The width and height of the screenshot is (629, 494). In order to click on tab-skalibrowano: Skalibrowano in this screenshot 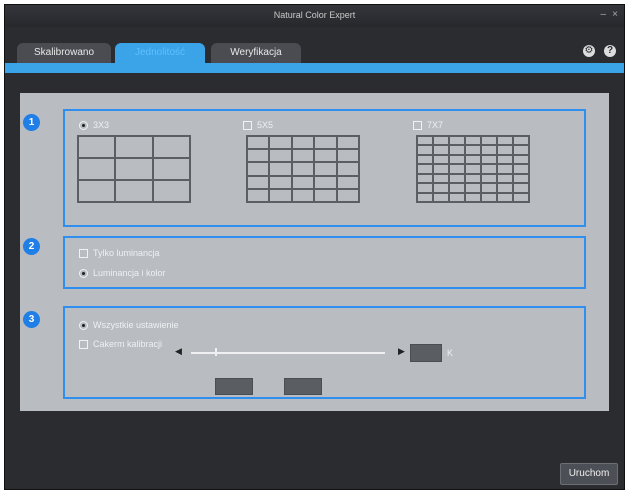, I will do `click(64, 53)`.